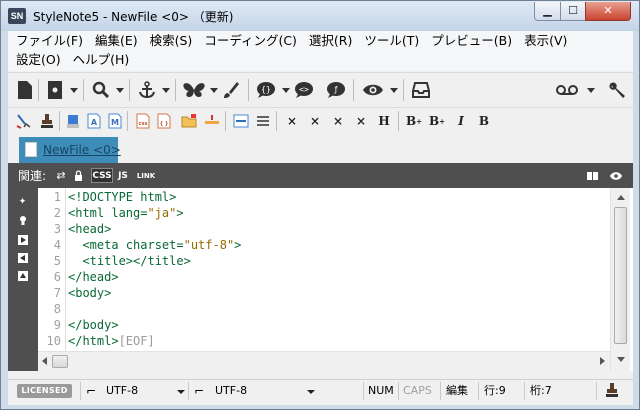  What do you see at coordinates (120, 90) in the screenshot?
I see `search-dropdown-arrow` at bounding box center [120, 90].